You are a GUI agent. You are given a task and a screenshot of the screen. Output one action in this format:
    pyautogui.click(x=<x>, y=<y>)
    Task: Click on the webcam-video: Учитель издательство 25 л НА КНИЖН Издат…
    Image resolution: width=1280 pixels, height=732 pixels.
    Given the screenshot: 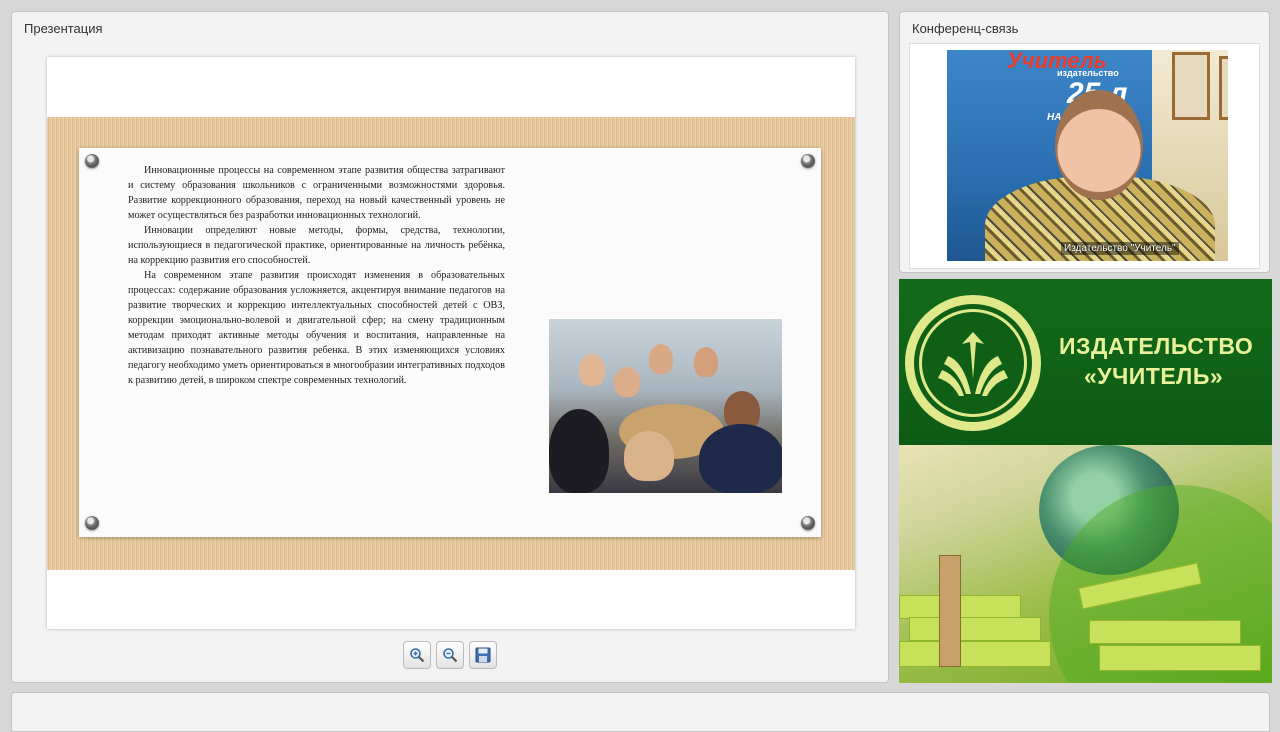 What is the action you would take?
    pyautogui.click(x=1087, y=155)
    